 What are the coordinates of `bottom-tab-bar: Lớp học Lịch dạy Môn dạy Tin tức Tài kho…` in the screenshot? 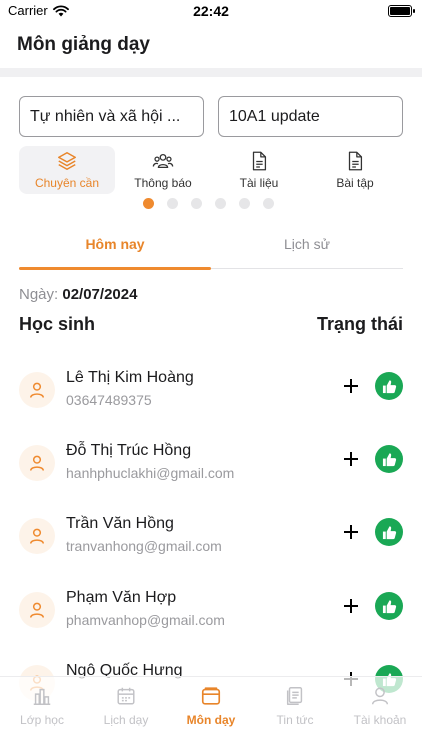 It's located at (211, 713).